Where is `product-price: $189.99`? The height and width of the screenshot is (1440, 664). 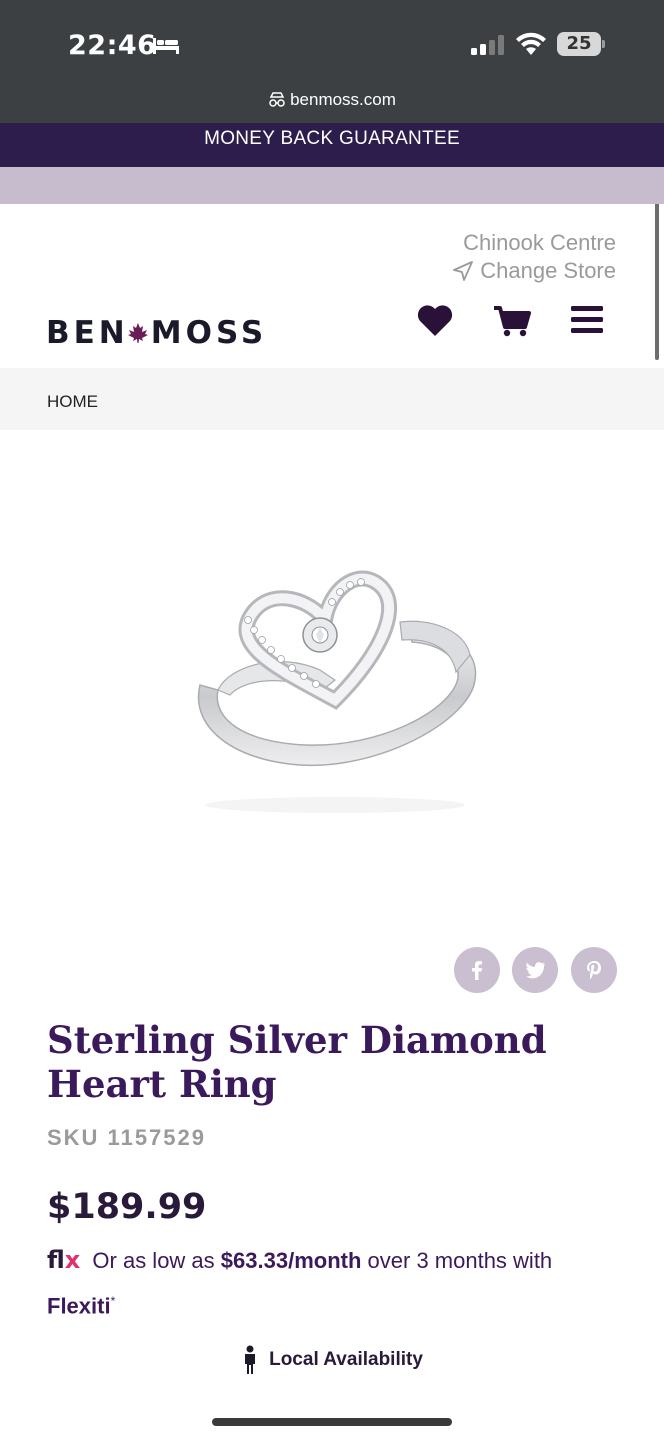
product-price: $189.99 is located at coordinates (127, 1207).